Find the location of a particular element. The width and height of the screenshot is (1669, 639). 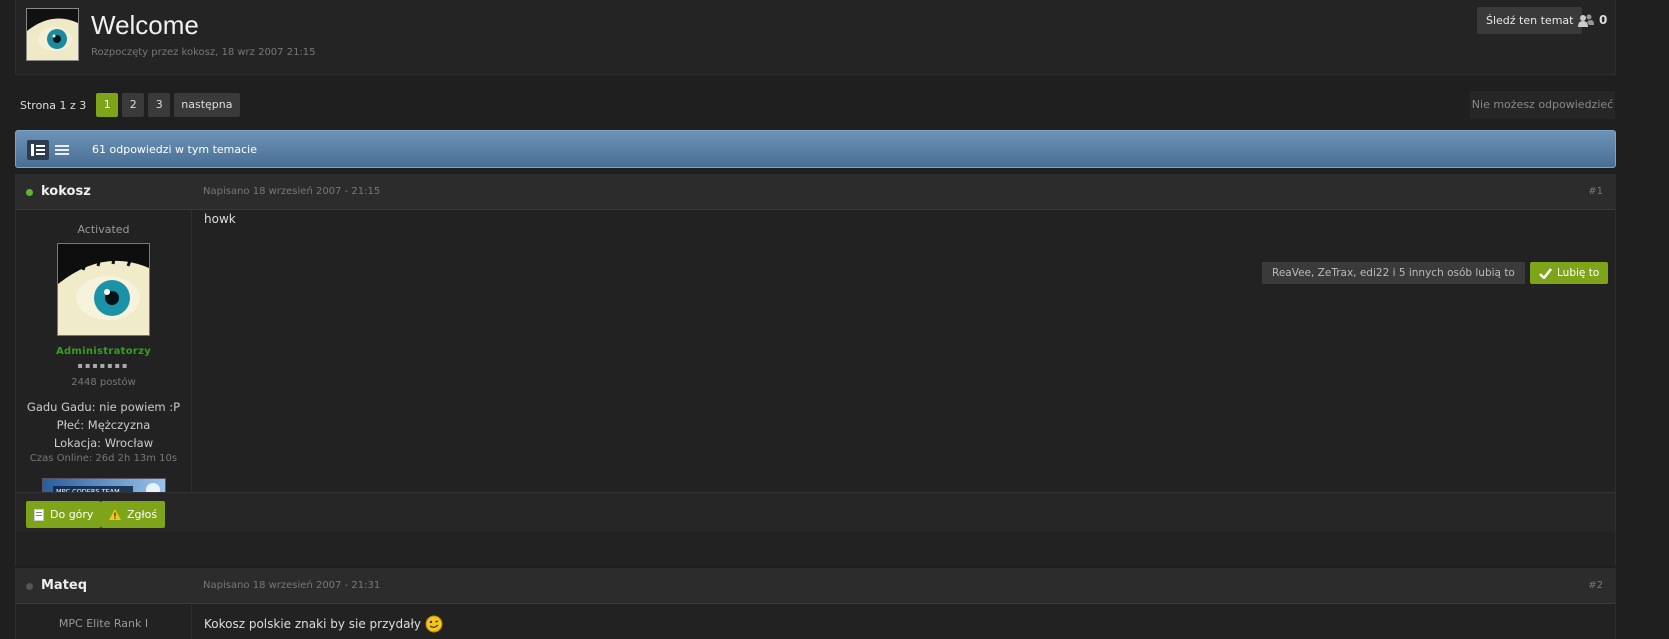

warning-icon is located at coordinates (115, 514).